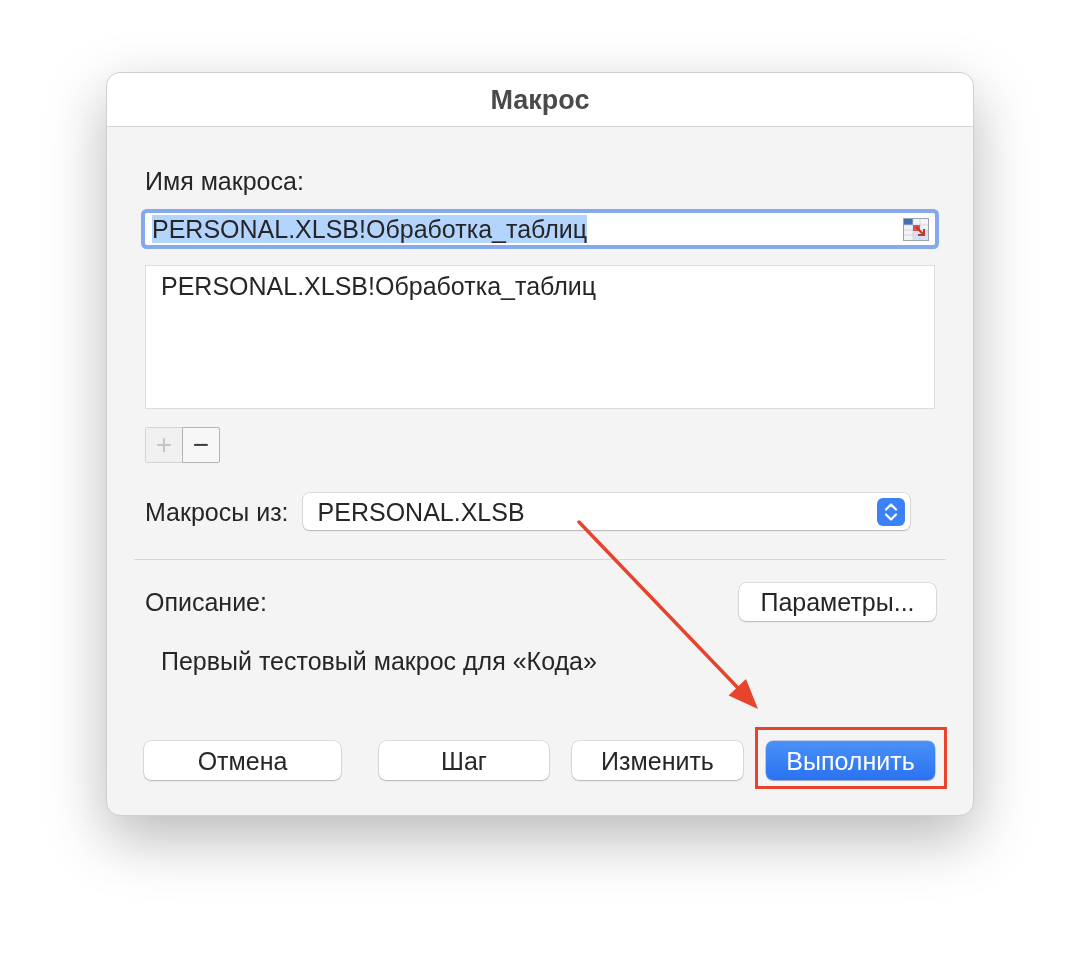 The image size is (1080, 957). I want to click on description-text: Первый тестовый макрос для «Кода», so click(379, 661).